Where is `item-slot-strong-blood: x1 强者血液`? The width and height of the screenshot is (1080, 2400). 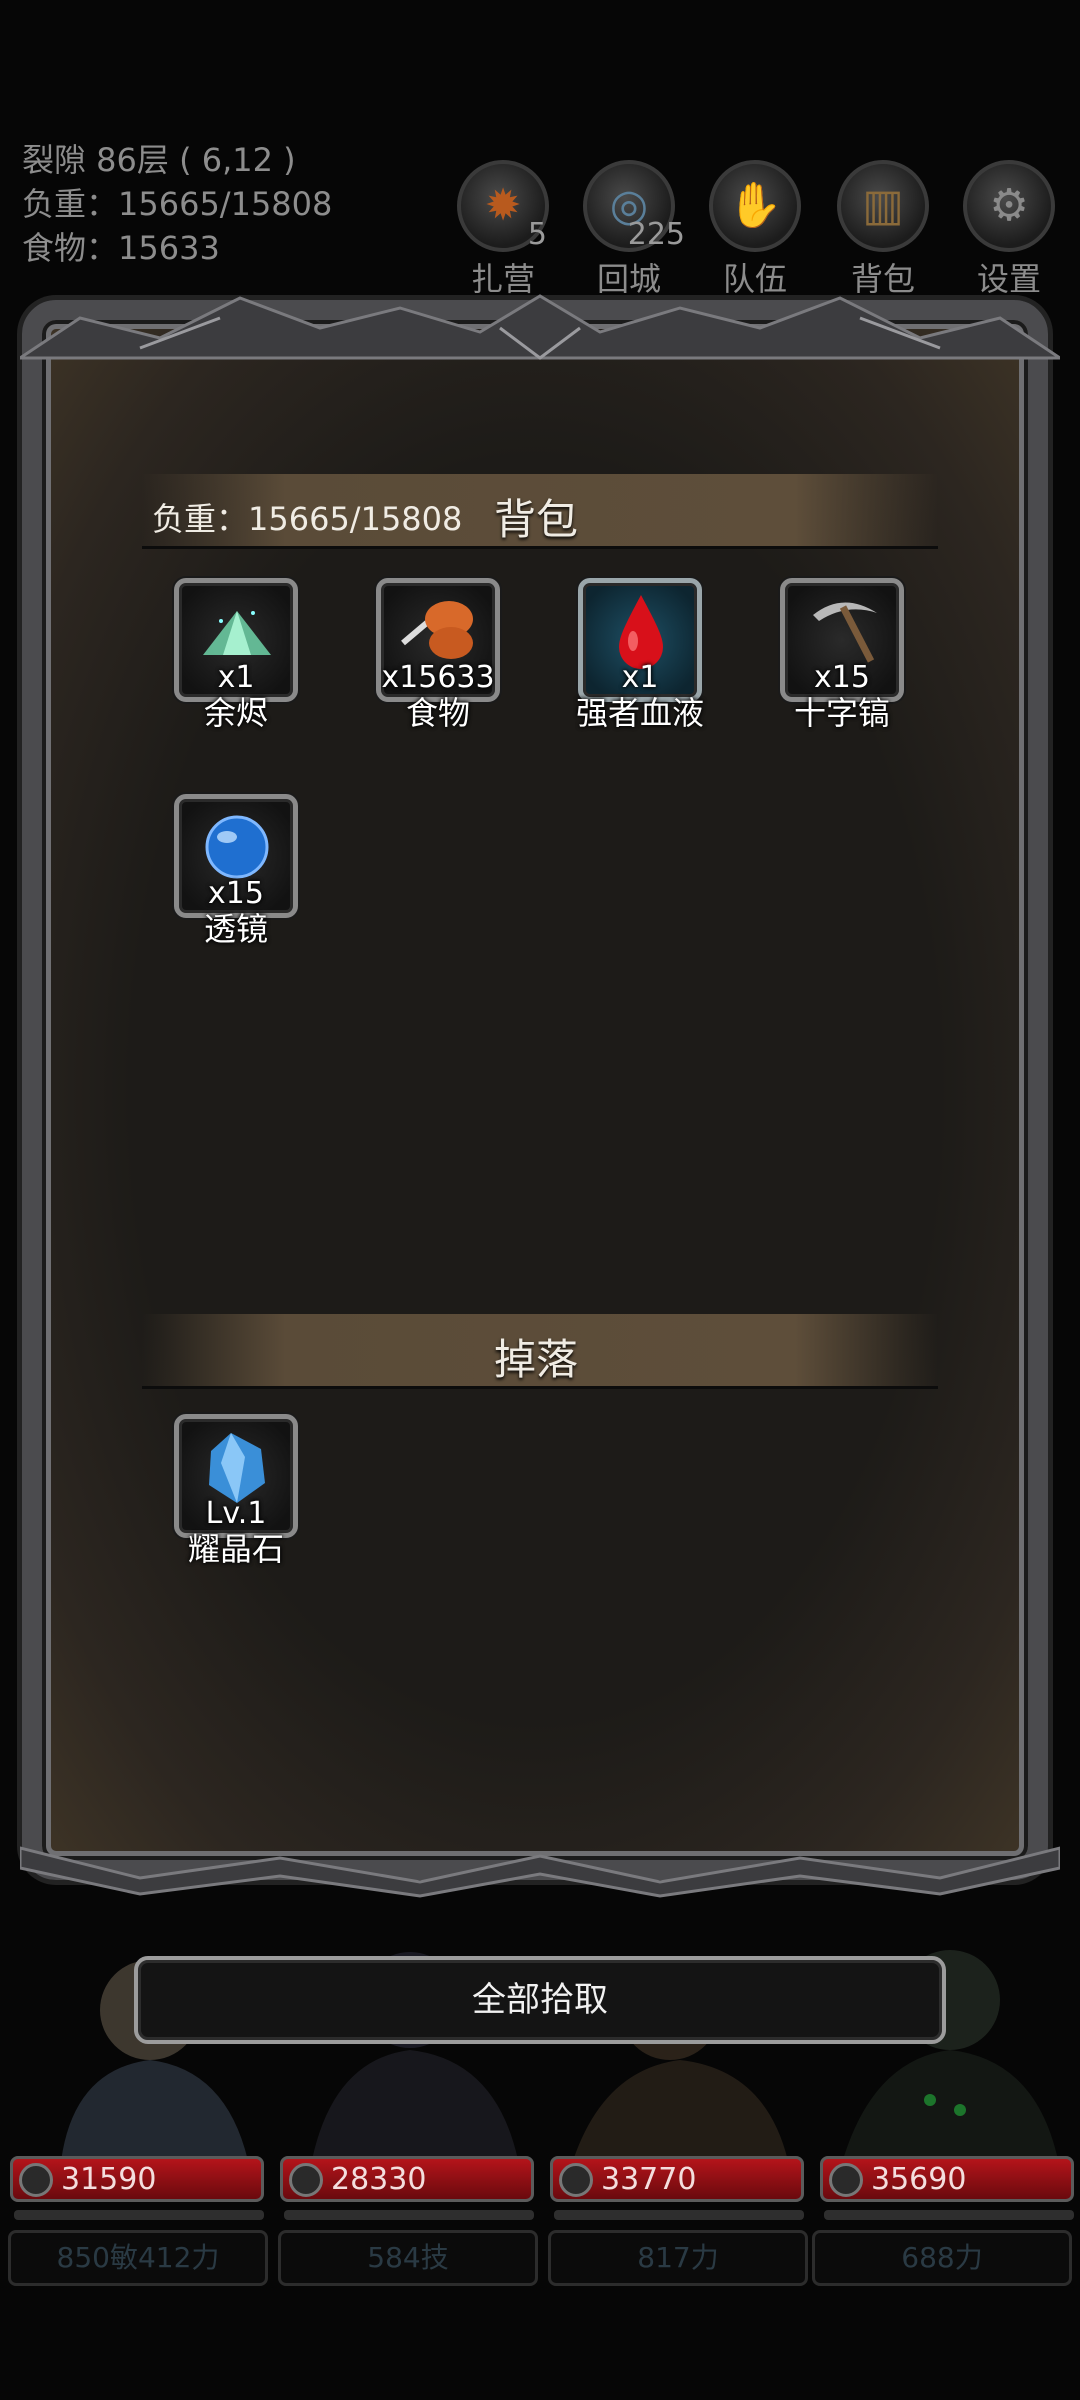
item-slot-strong-blood: x1 强者血液 is located at coordinates (640, 656).